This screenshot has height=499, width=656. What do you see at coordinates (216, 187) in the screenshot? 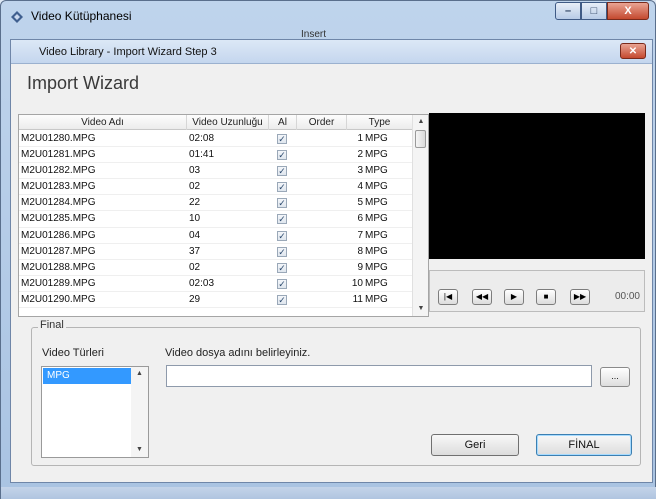
I see `table-row: M2U01283.MPG 02 ✓ 4 MPG` at bounding box center [216, 187].